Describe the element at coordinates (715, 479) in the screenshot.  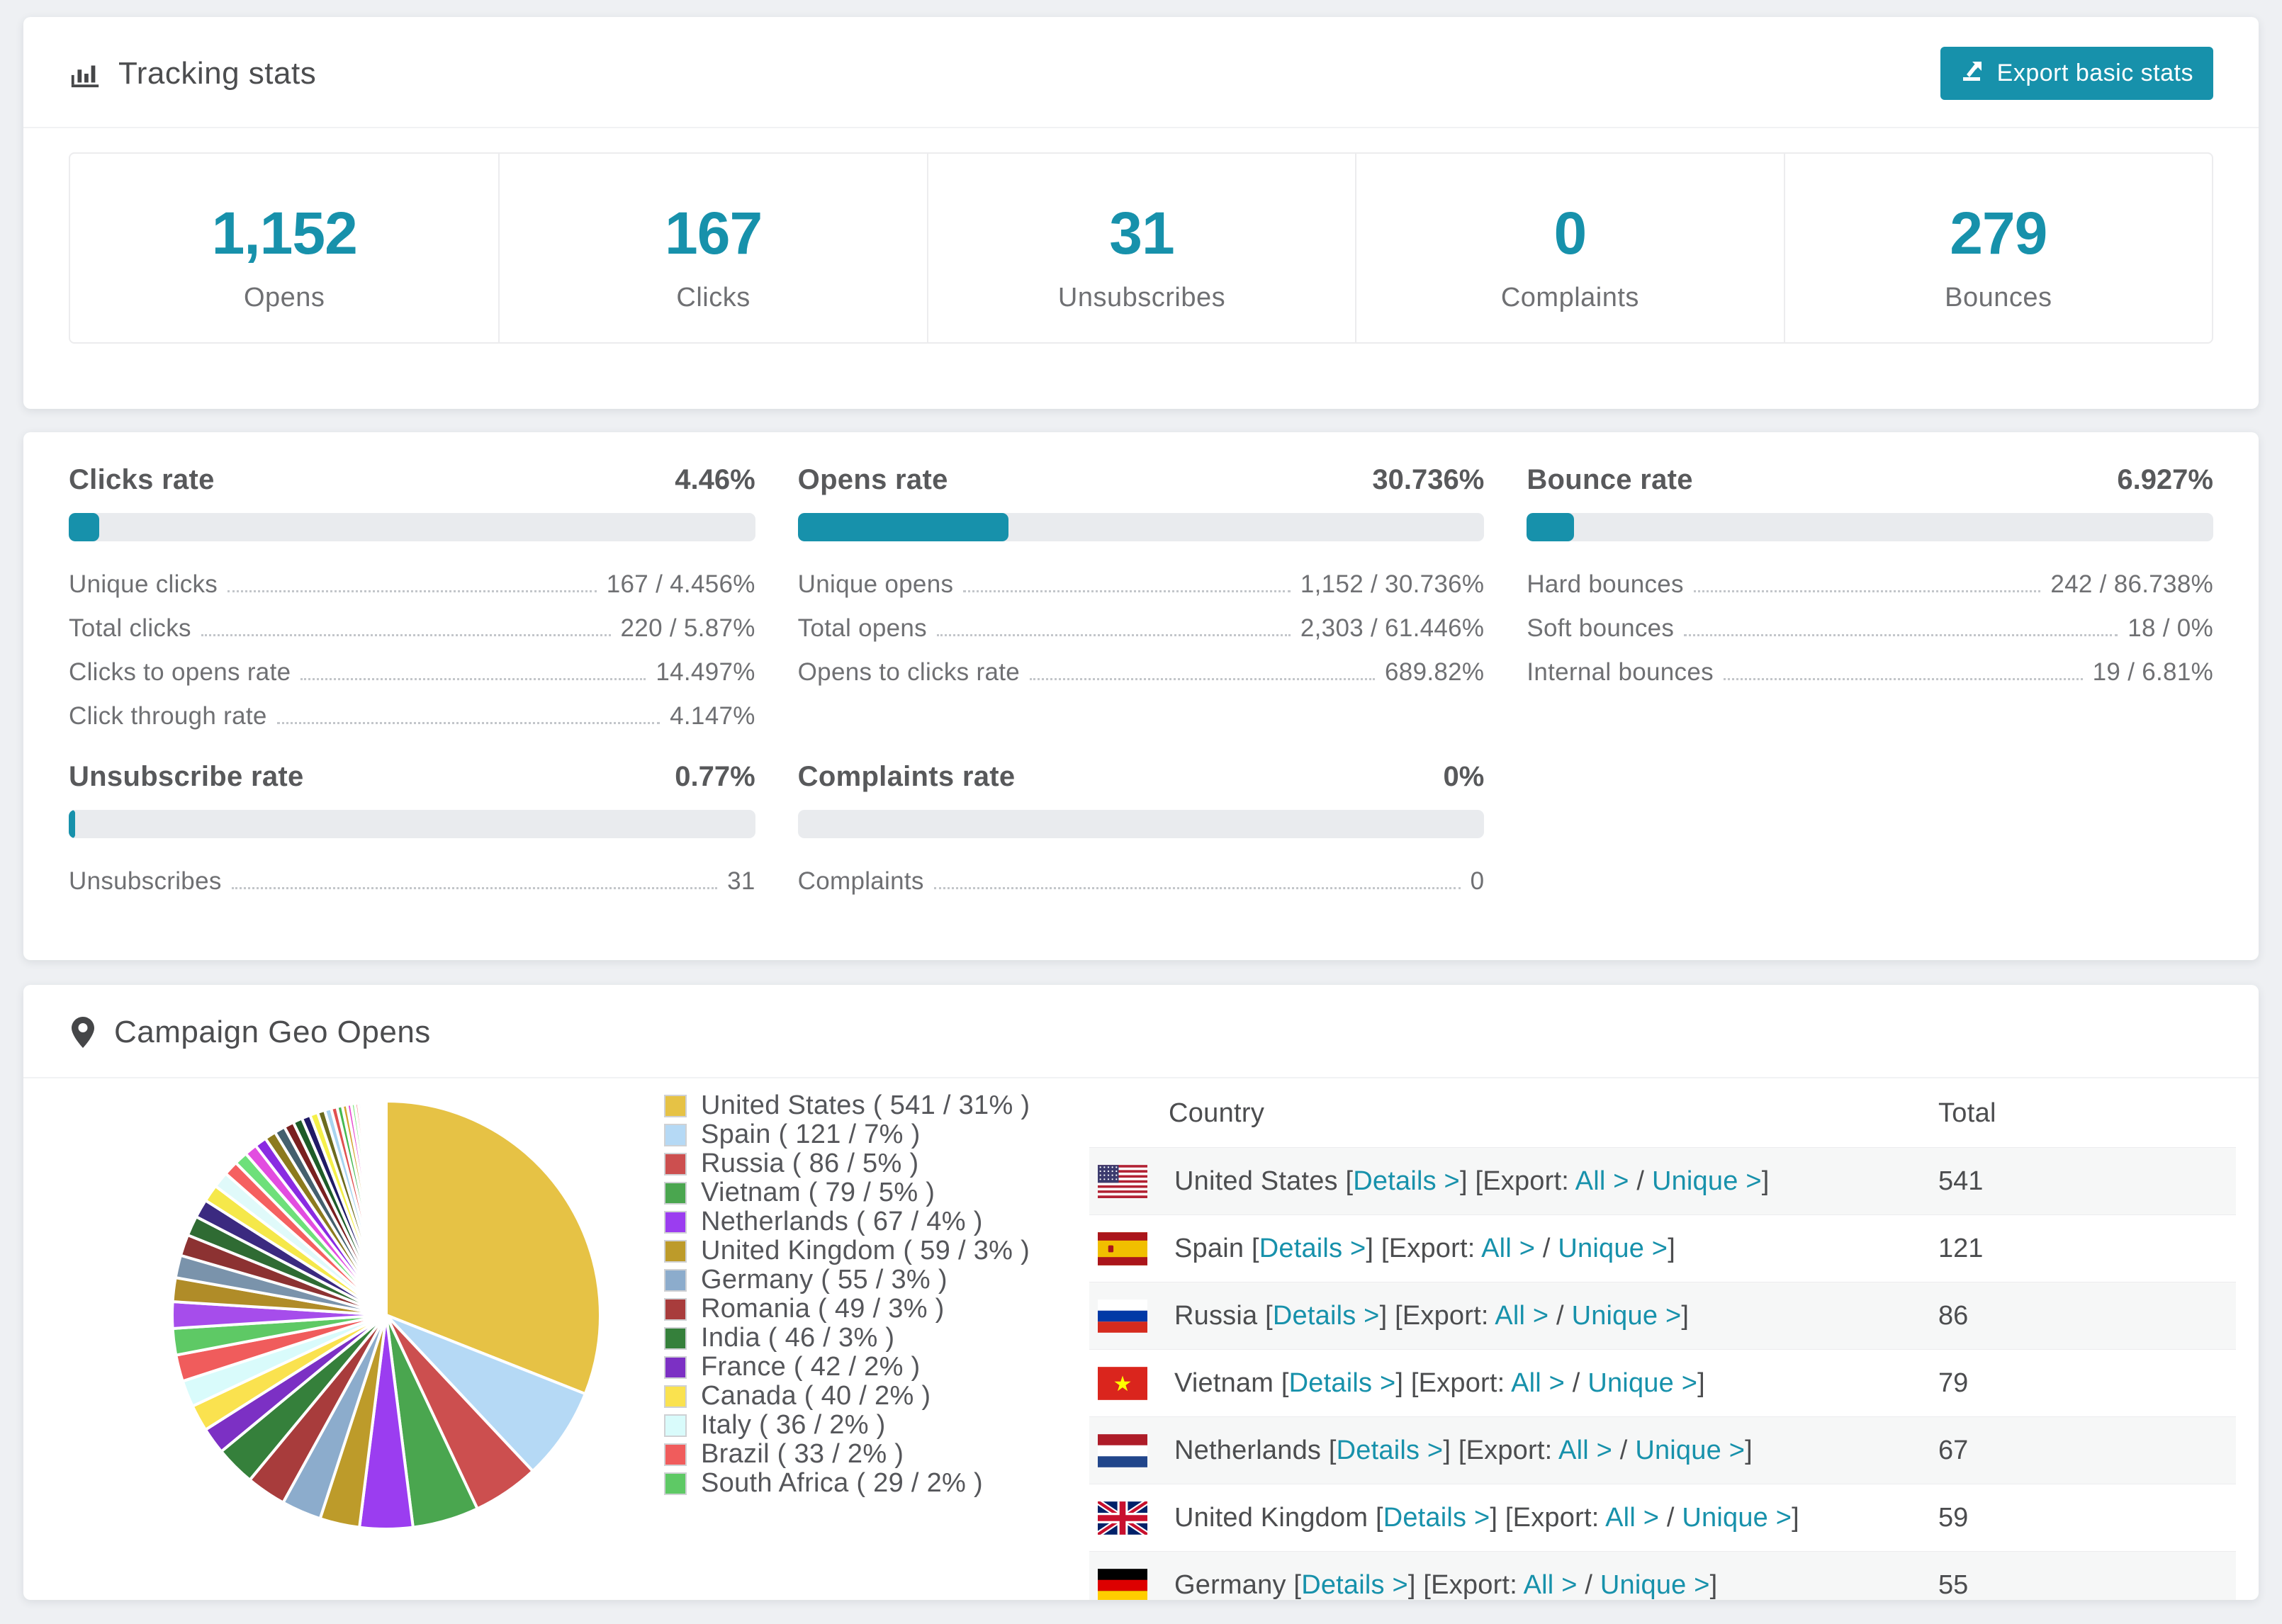
I see `rate-value: 4.46%` at that location.